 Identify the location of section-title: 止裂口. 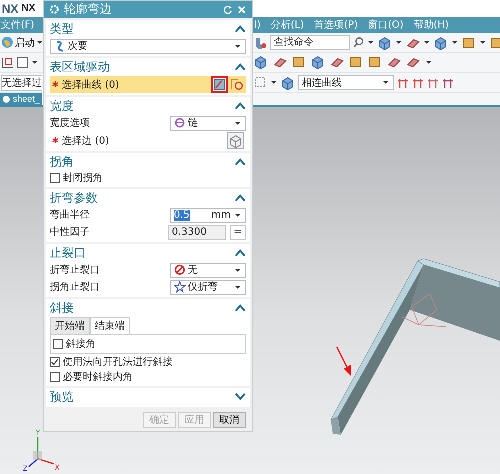
(68, 253).